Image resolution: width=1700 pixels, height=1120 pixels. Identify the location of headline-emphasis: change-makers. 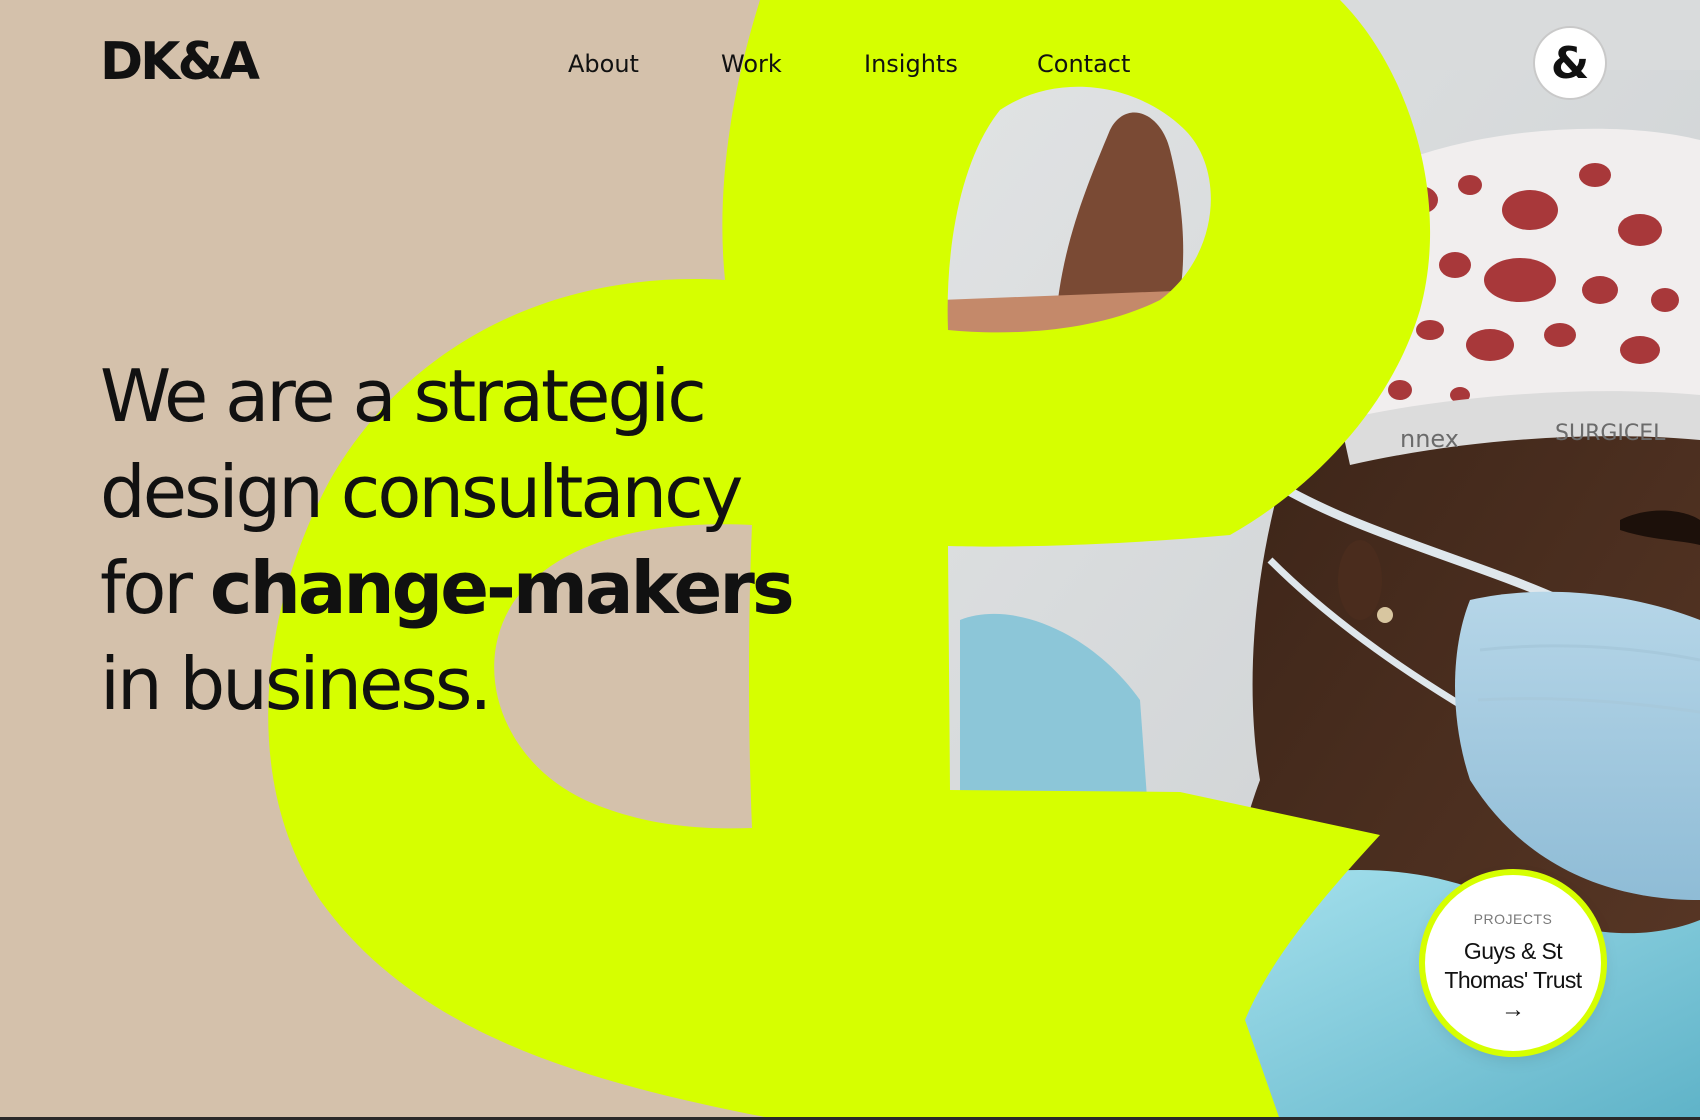
(502, 588).